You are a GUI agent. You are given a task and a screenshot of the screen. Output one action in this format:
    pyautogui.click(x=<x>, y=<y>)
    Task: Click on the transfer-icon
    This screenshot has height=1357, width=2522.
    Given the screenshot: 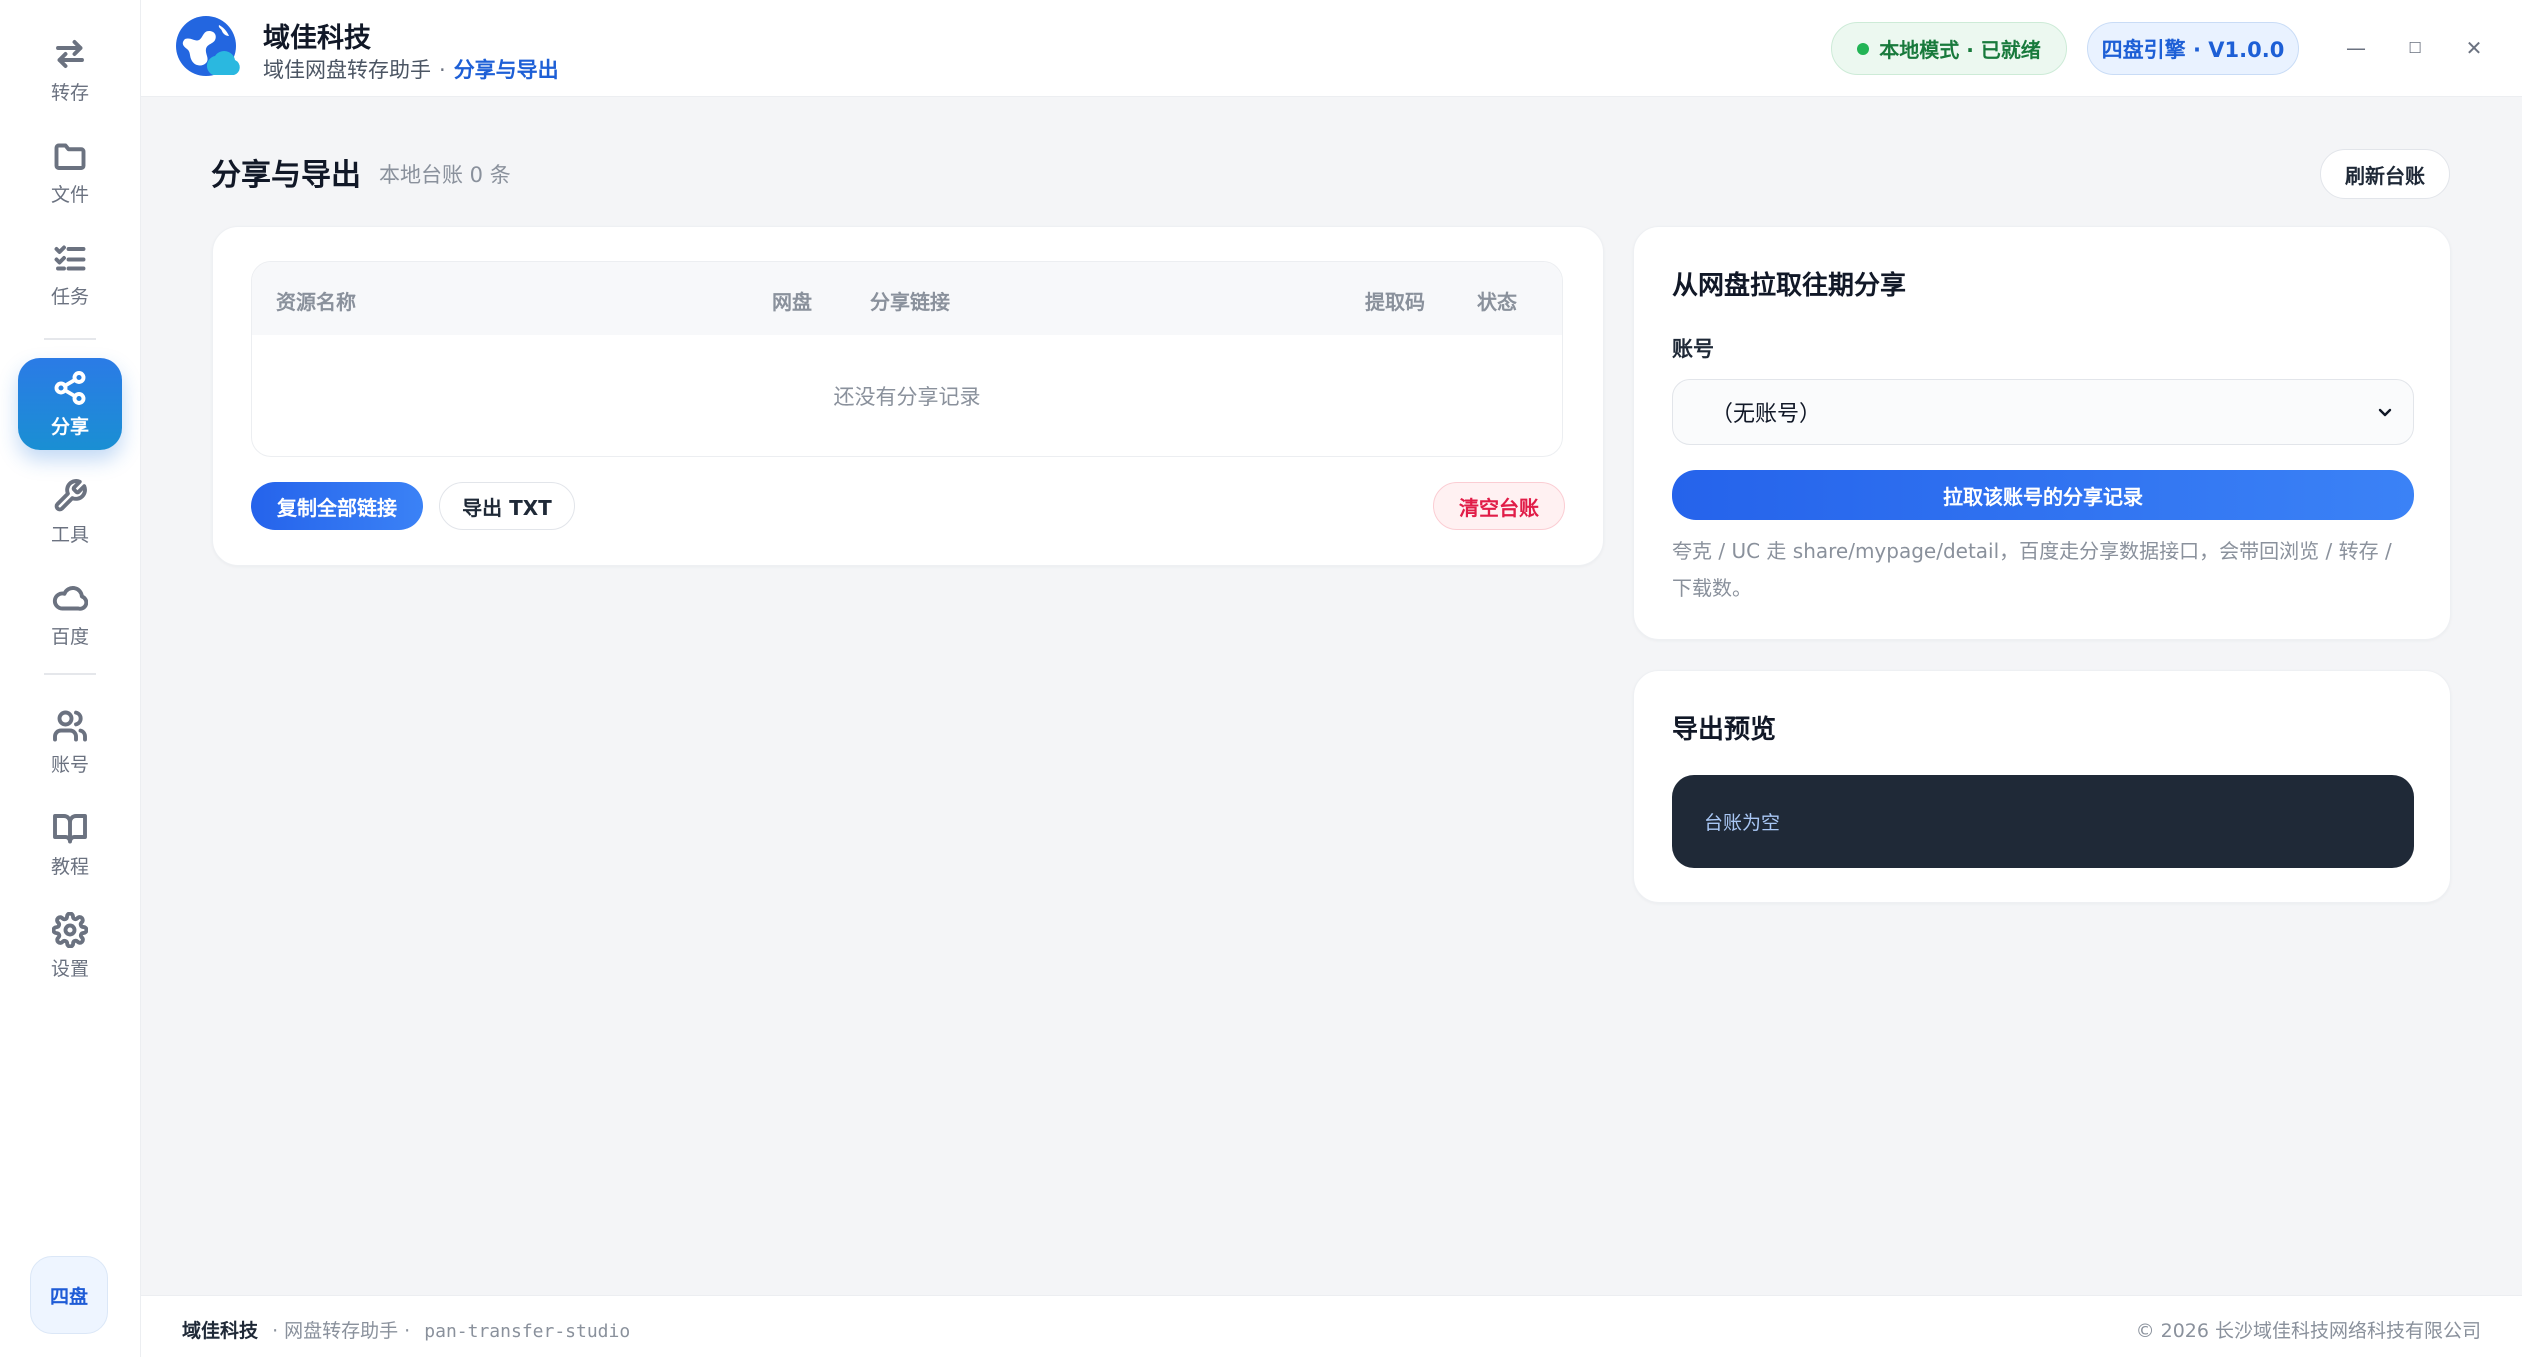 What is the action you would take?
    pyautogui.click(x=70, y=53)
    